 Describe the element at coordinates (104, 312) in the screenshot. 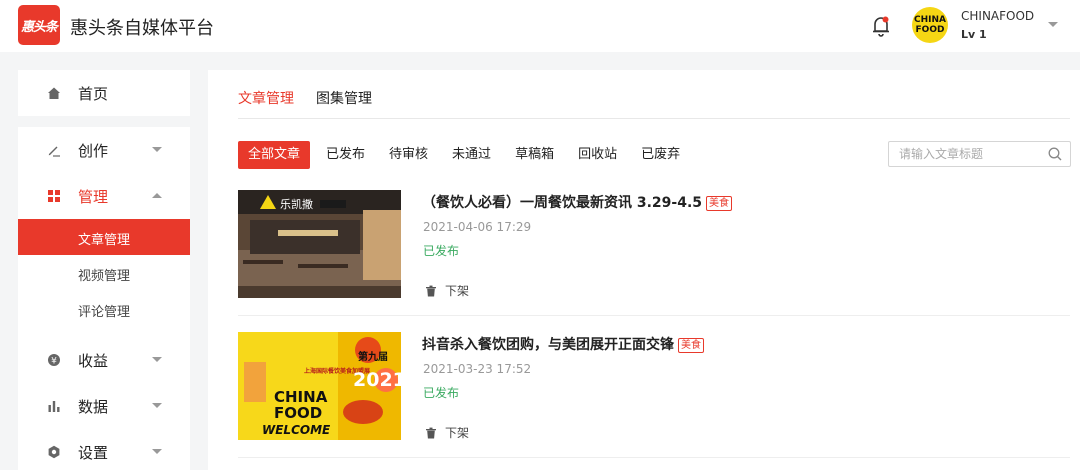

I see `sidebar-subitem-label: 评论管理` at that location.